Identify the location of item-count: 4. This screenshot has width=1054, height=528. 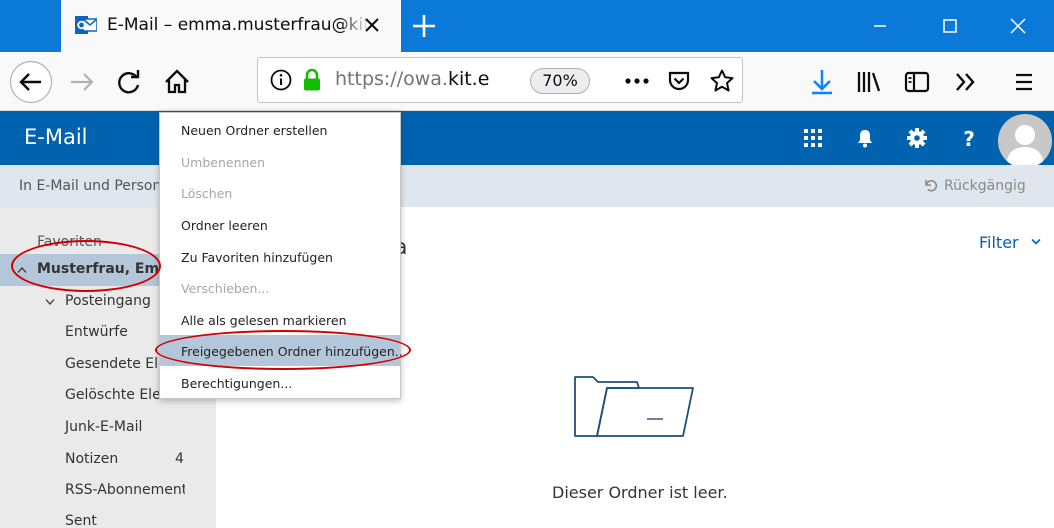
(179, 459).